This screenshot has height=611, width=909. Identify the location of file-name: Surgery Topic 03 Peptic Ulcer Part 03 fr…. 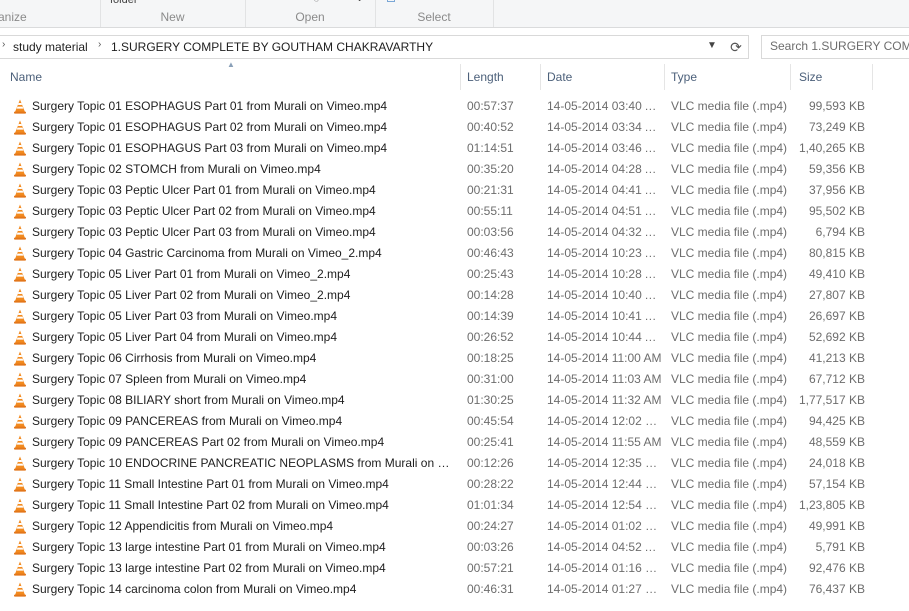
(204, 232).